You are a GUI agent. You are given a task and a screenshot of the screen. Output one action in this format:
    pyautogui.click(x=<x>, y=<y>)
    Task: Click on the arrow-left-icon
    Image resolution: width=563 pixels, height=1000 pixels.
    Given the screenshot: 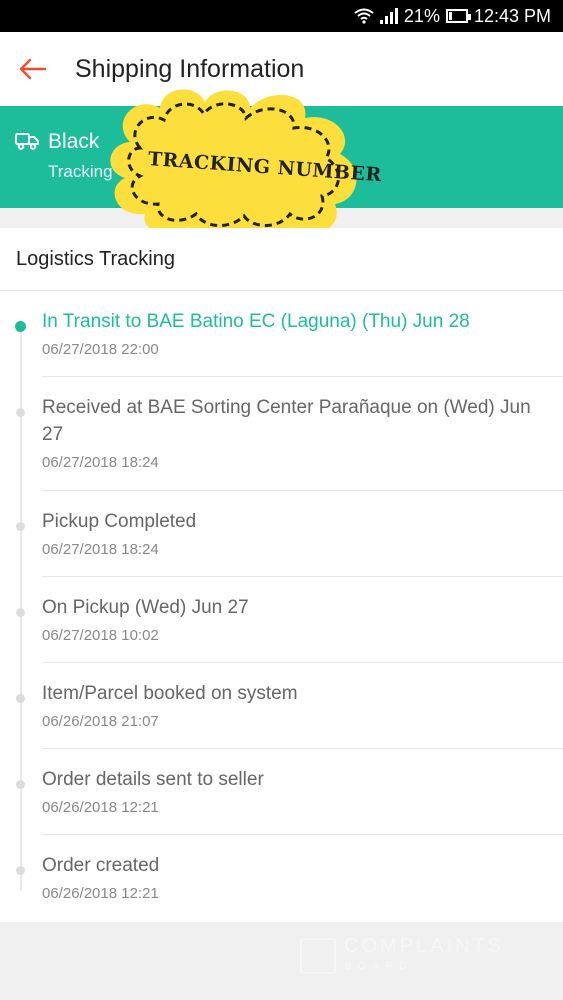 What is the action you would take?
    pyautogui.click(x=32, y=69)
    